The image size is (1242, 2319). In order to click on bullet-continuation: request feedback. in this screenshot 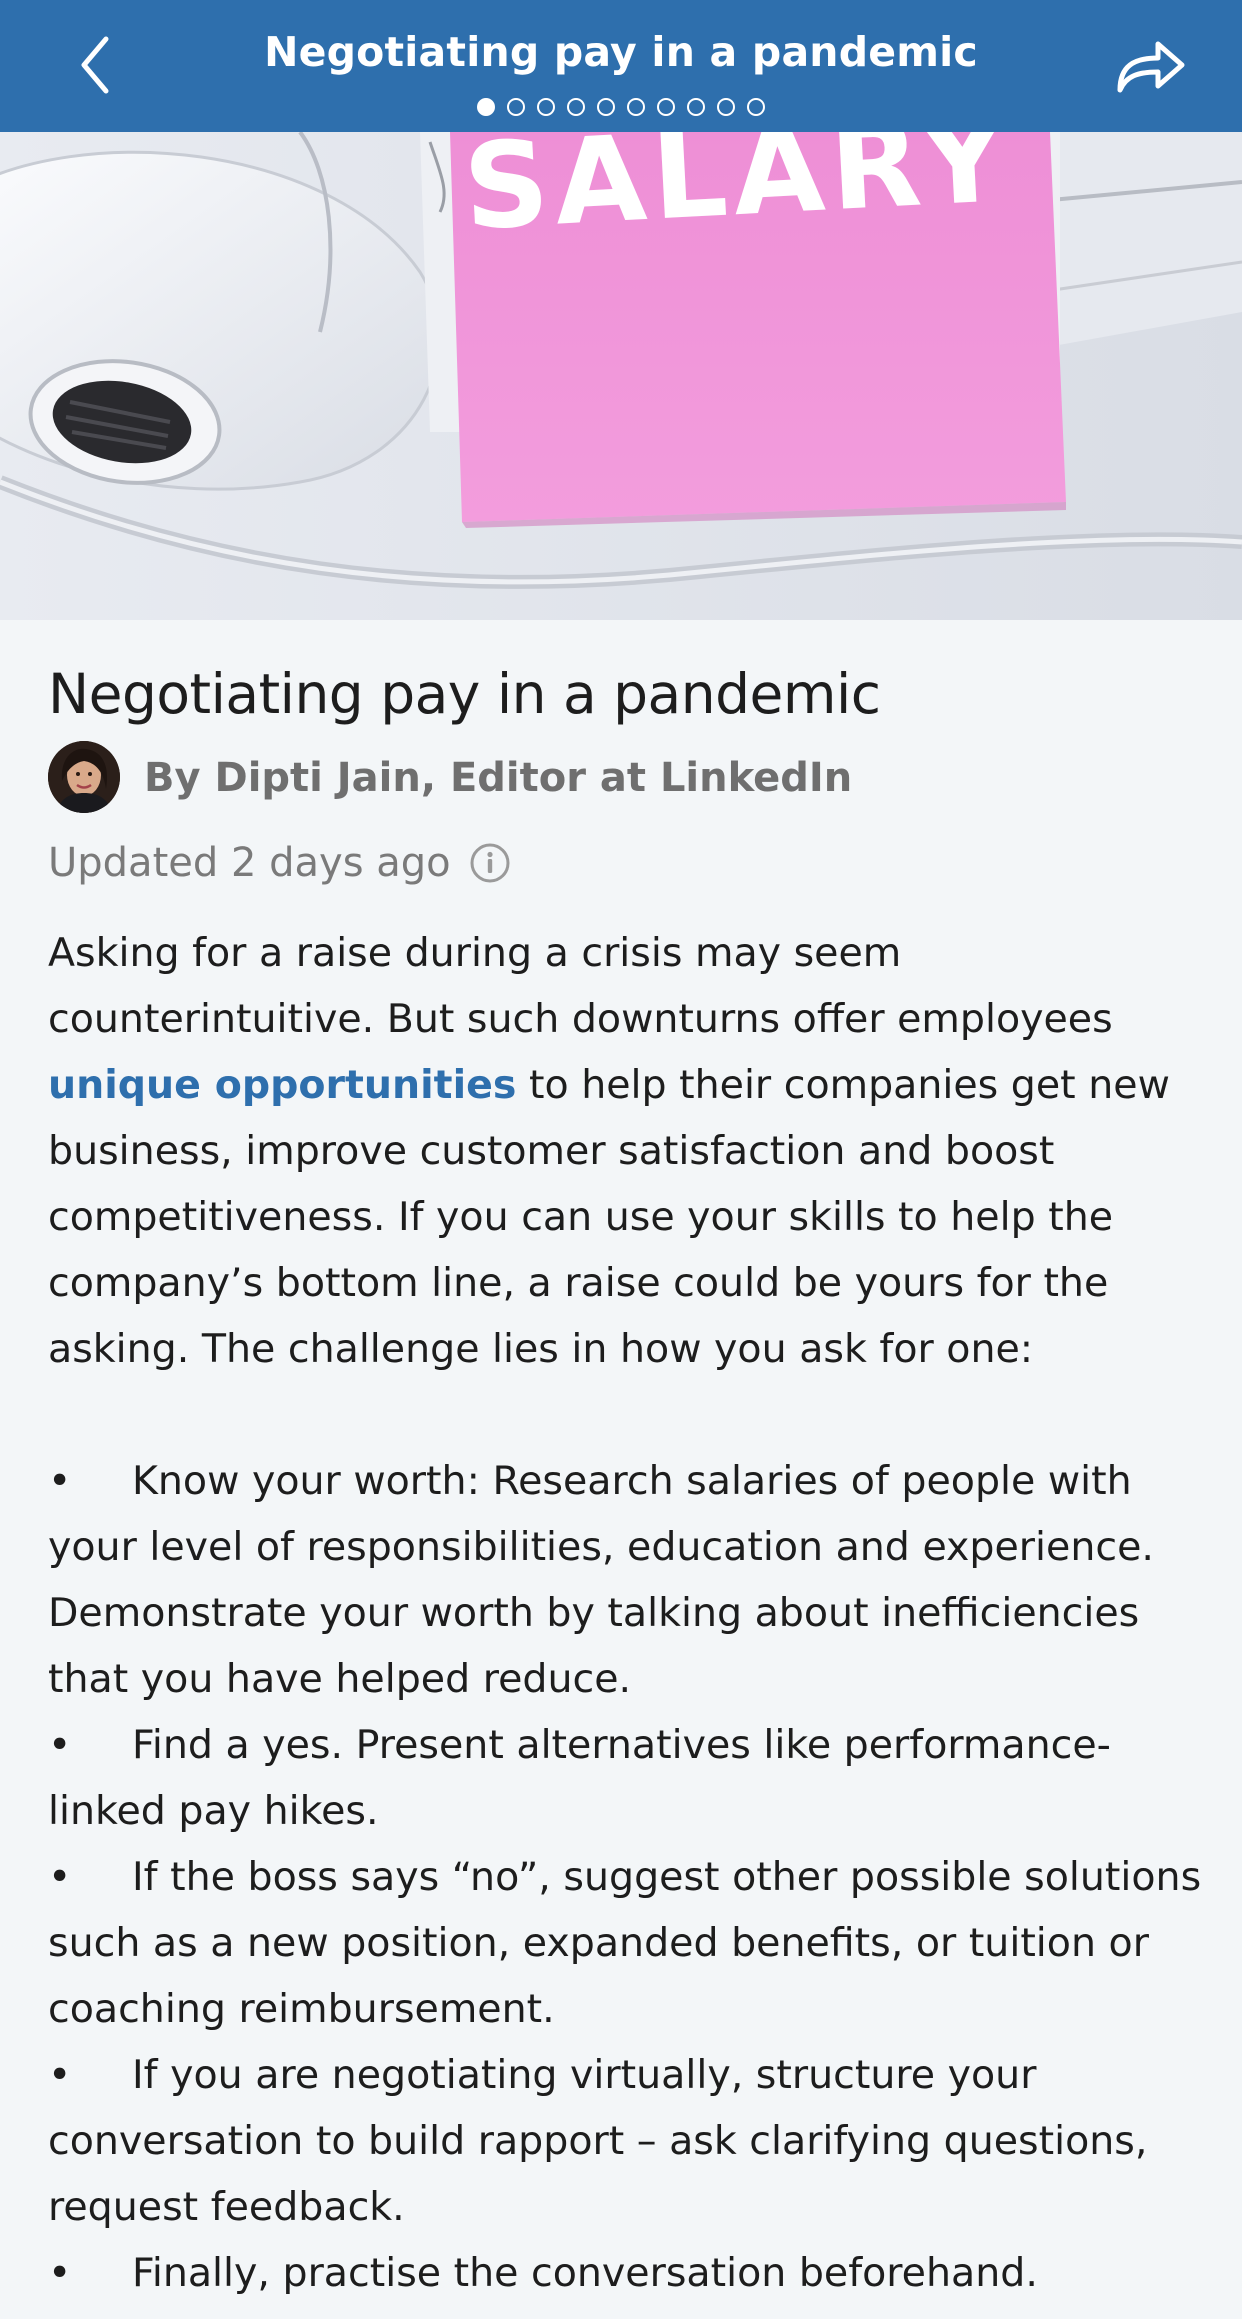, I will do `click(226, 2207)`.